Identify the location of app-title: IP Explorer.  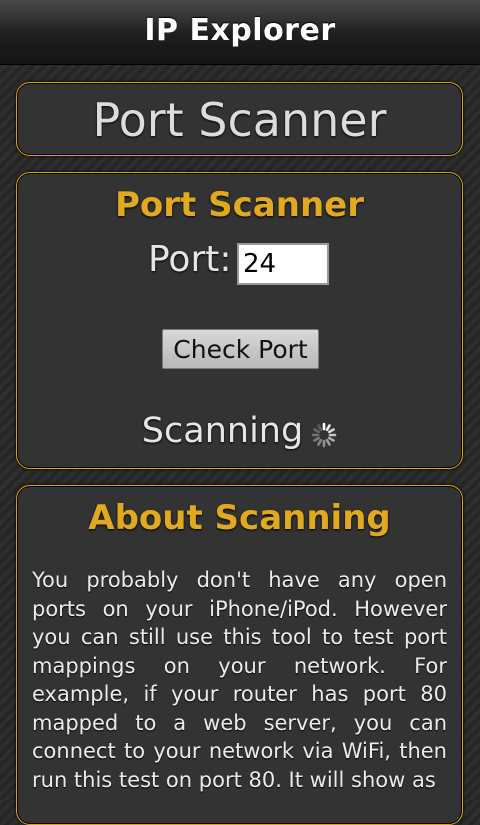
(240, 30).